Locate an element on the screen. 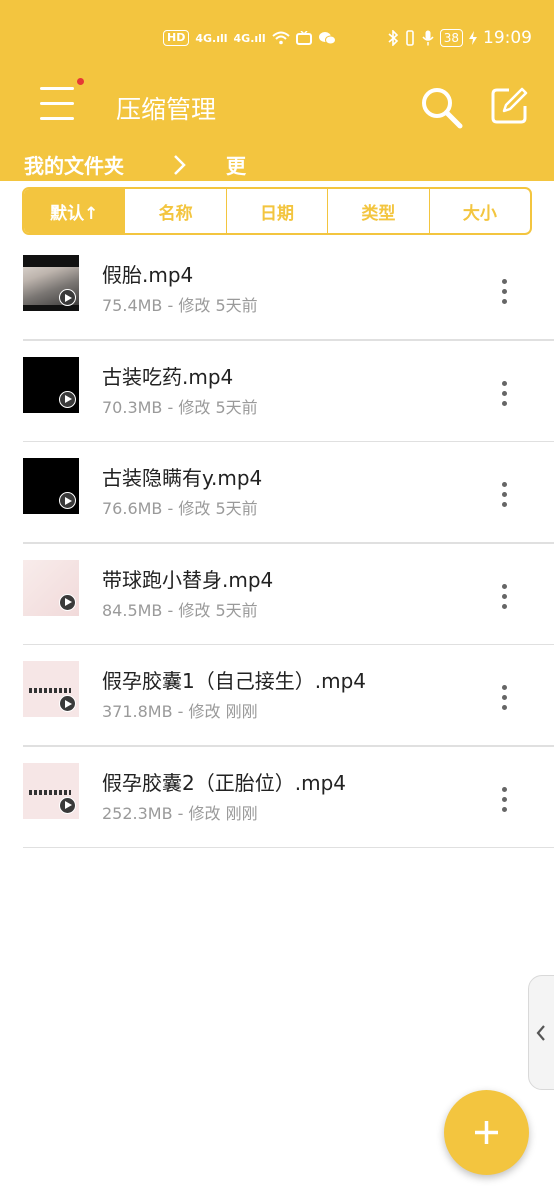 The width and height of the screenshot is (554, 1200). file-name: 假胎.mp4 is located at coordinates (148, 275).